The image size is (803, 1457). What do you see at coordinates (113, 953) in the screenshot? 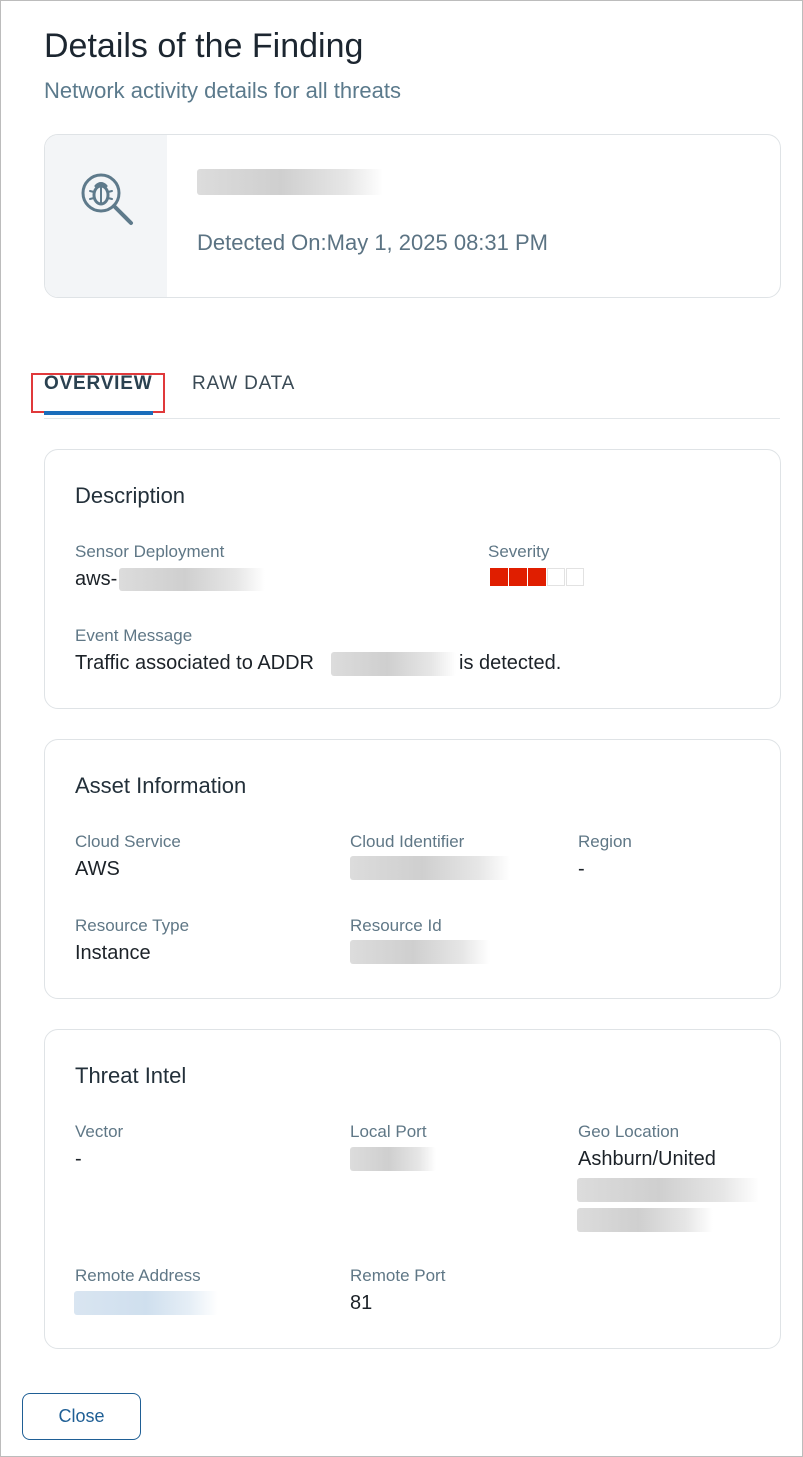
I see `resource-type-value: Instance` at bounding box center [113, 953].